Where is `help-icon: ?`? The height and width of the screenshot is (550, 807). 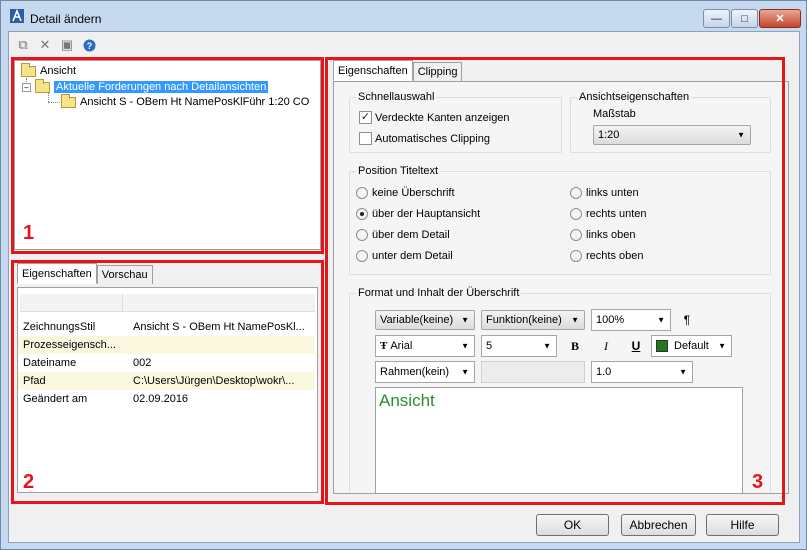
help-icon: ? is located at coordinates (89, 45).